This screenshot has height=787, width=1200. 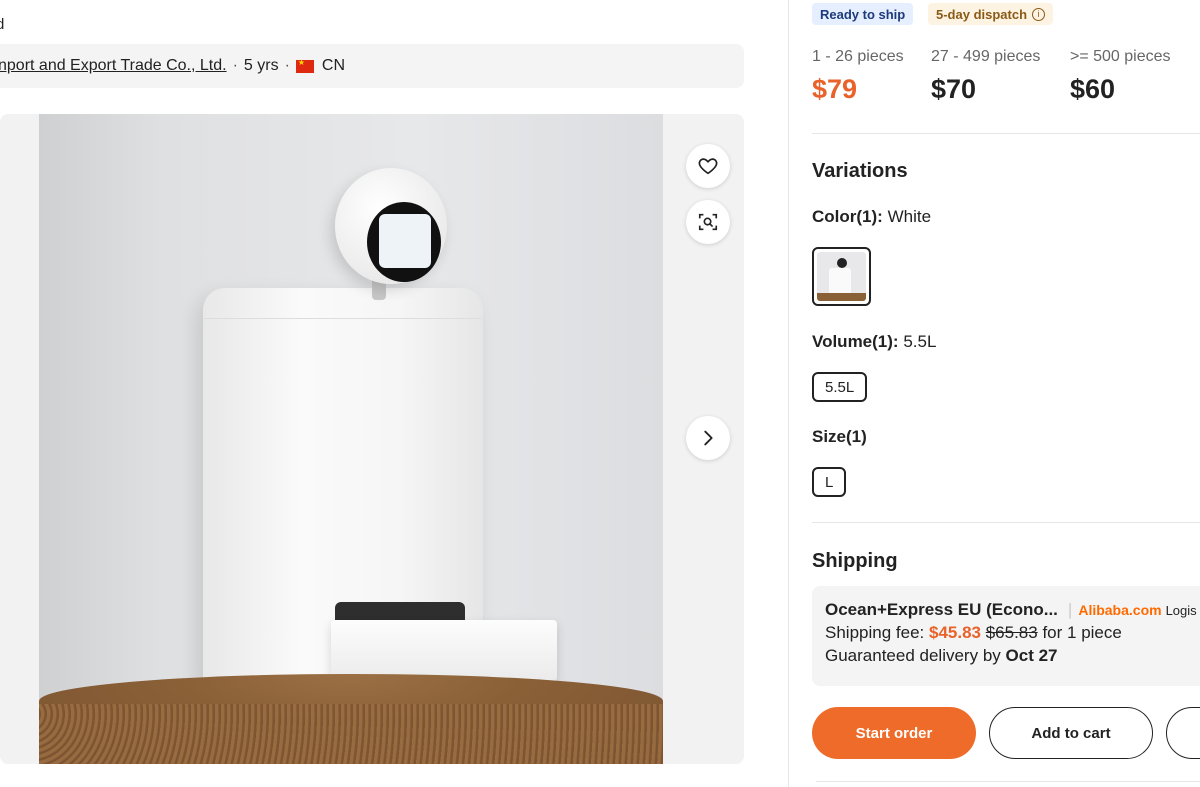 I want to click on tier-range: >= 500 pieces, so click(x=1120, y=56).